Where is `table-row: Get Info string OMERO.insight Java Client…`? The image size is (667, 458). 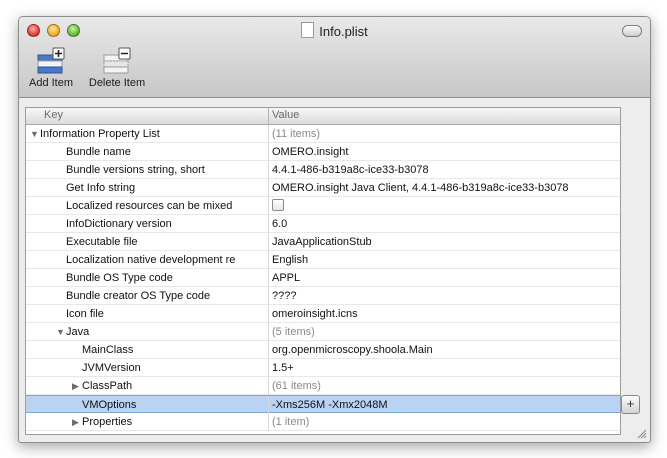
table-row: Get Info string OMERO.insight Java Client… is located at coordinates (323, 188).